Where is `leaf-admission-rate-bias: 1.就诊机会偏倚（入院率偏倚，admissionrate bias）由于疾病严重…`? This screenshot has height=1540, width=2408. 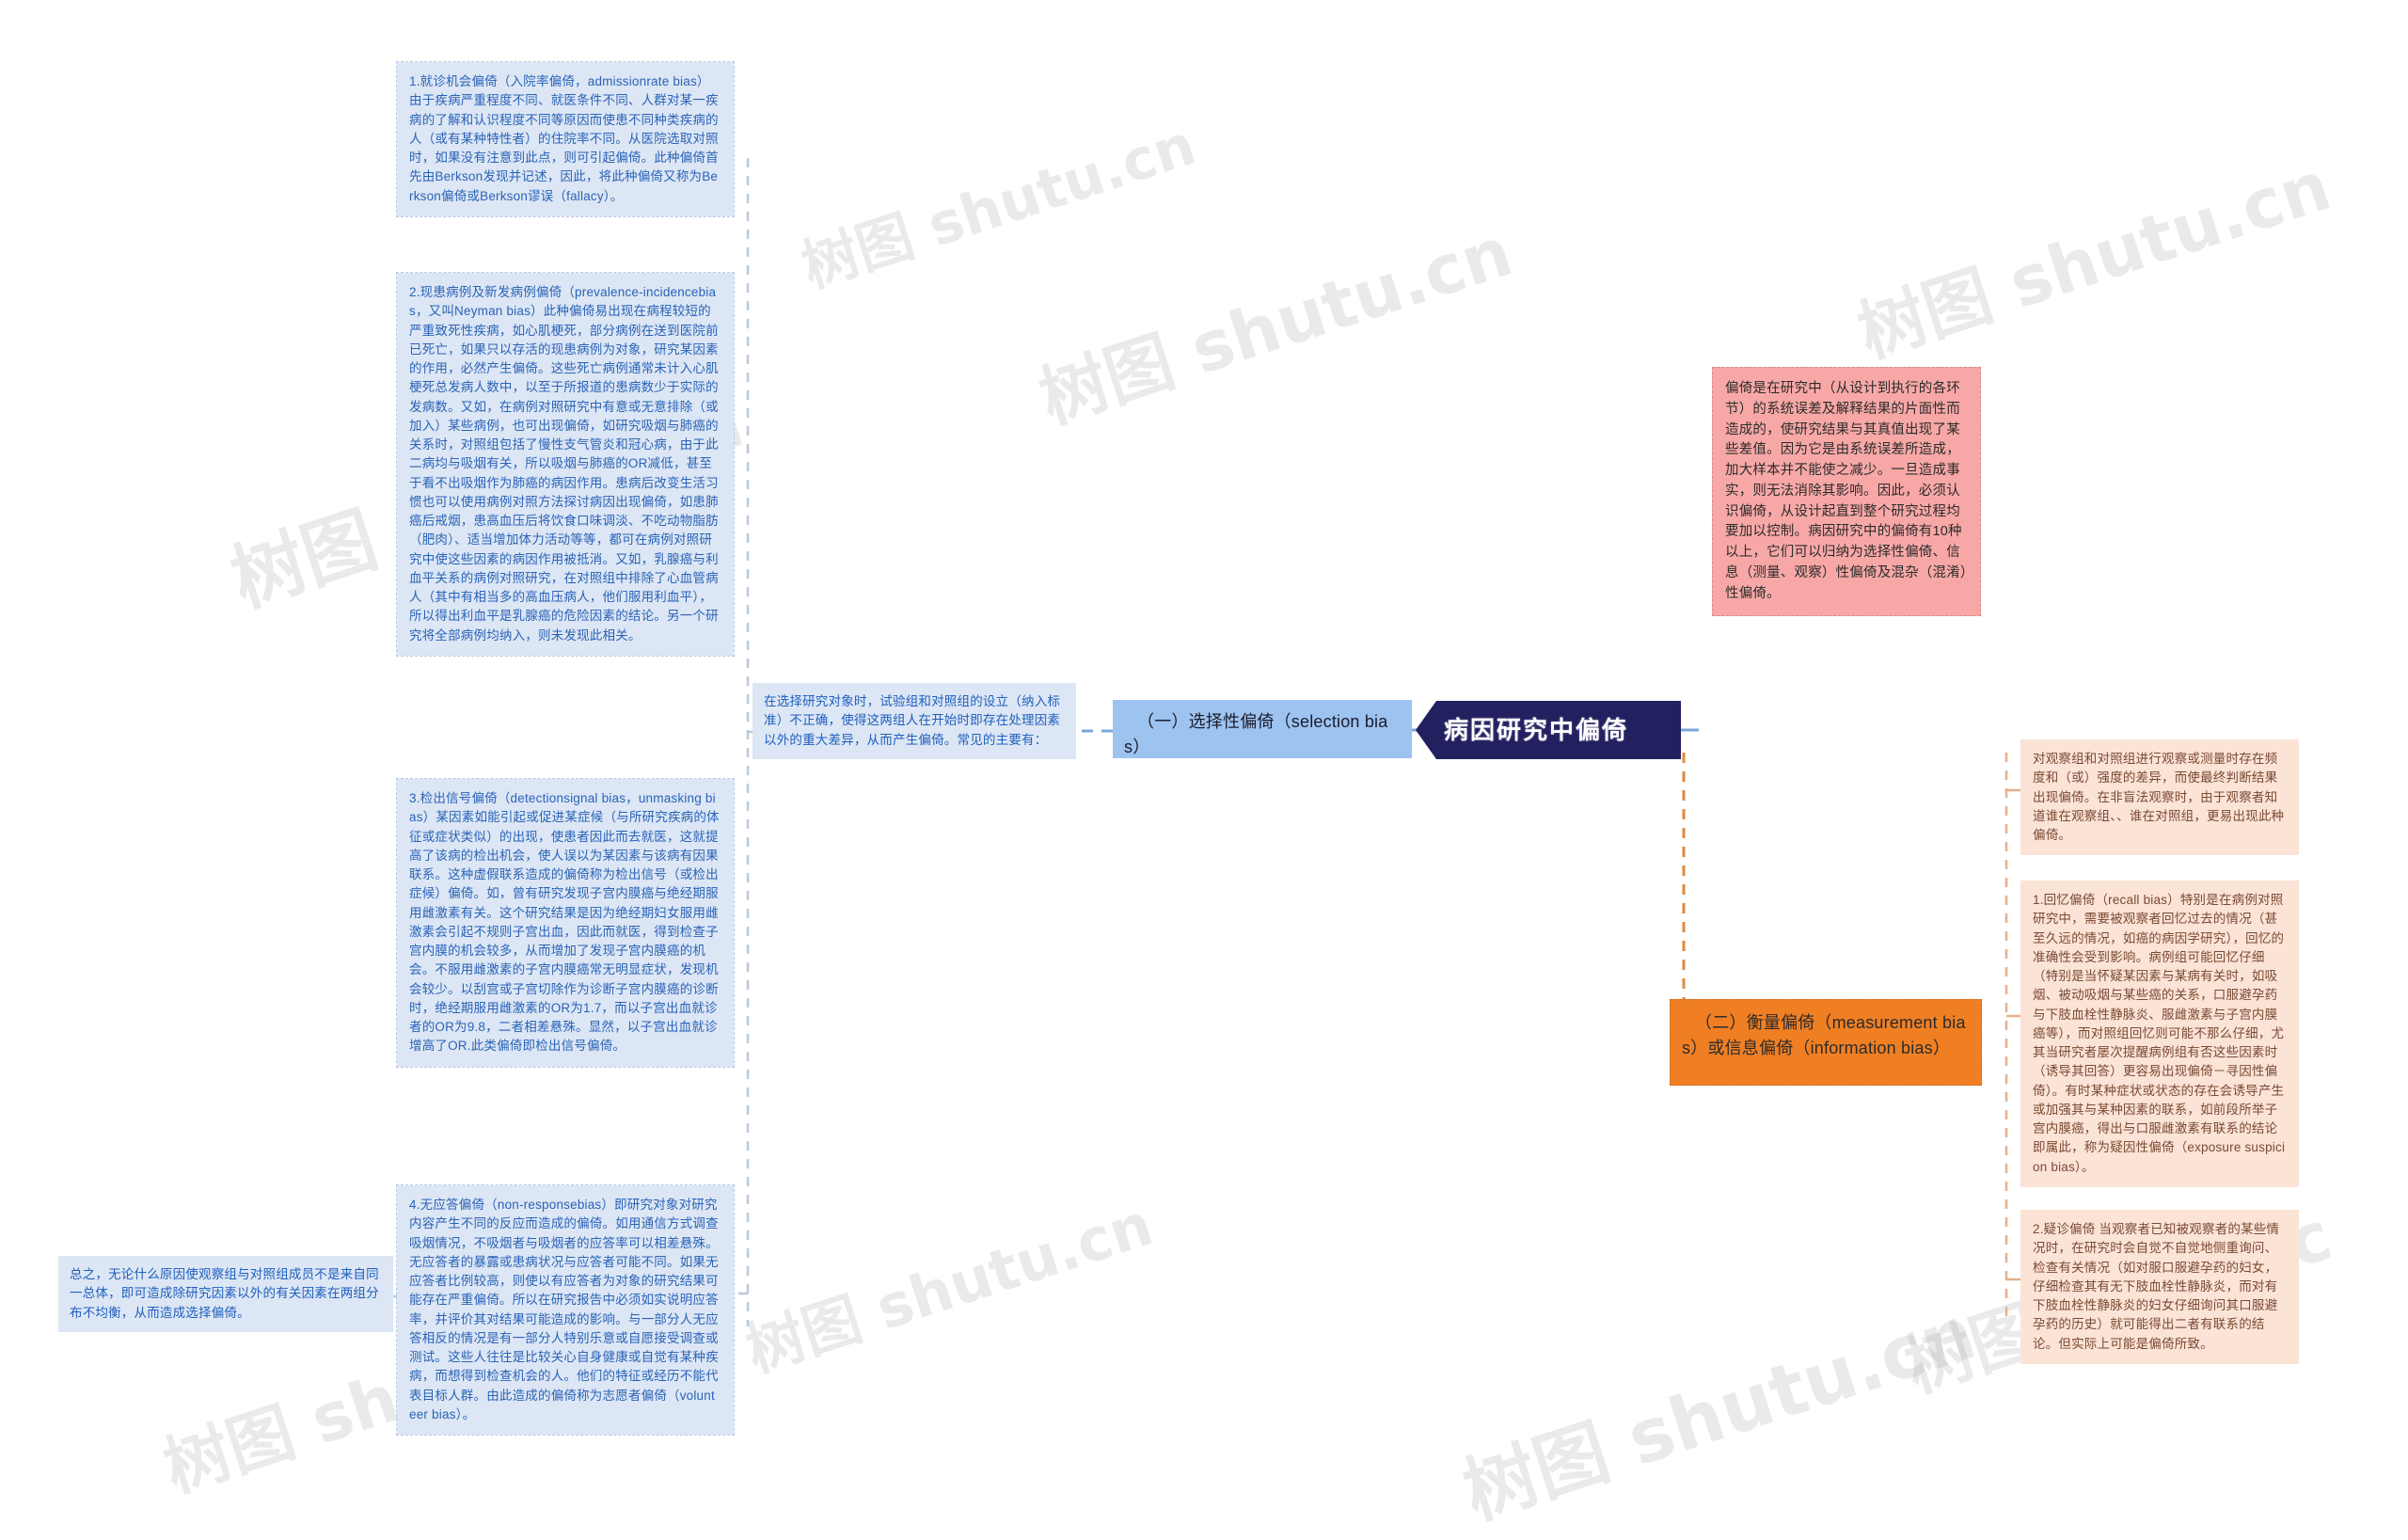
leaf-admission-rate-bias: 1.就诊机会偏倚（入院率偏倚，admissionrate bias）由于疾病严重… is located at coordinates (566, 139).